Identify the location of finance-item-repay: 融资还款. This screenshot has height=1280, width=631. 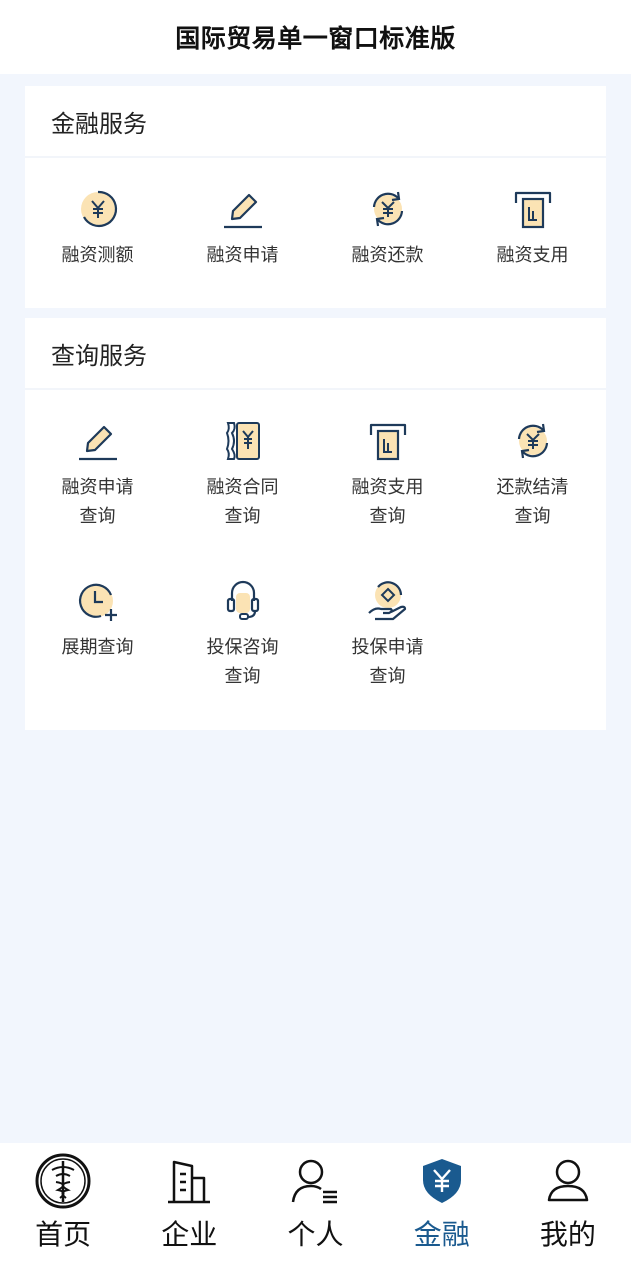
(387, 228).